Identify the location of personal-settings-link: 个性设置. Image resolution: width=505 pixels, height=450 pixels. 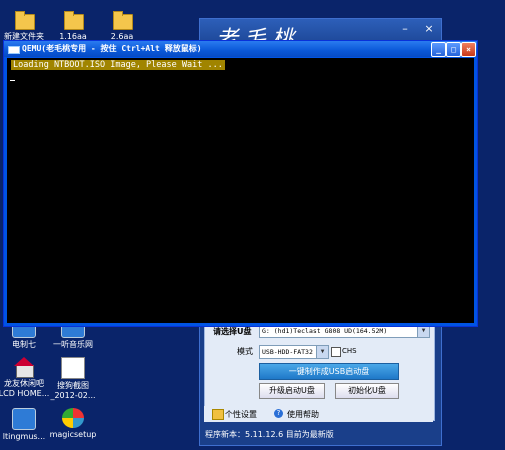
(241, 414).